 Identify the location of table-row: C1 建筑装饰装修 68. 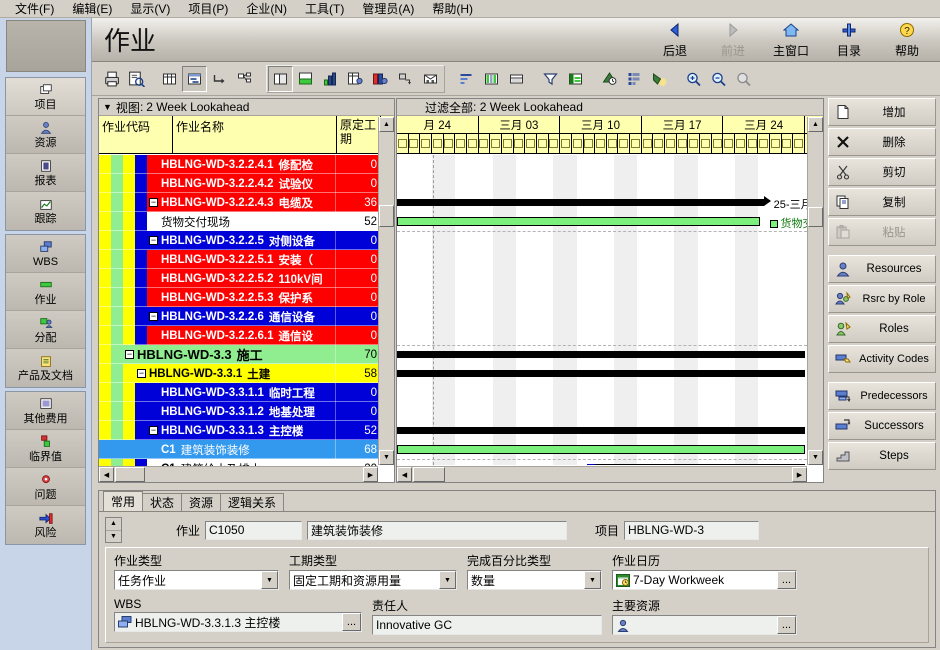
(239, 449).